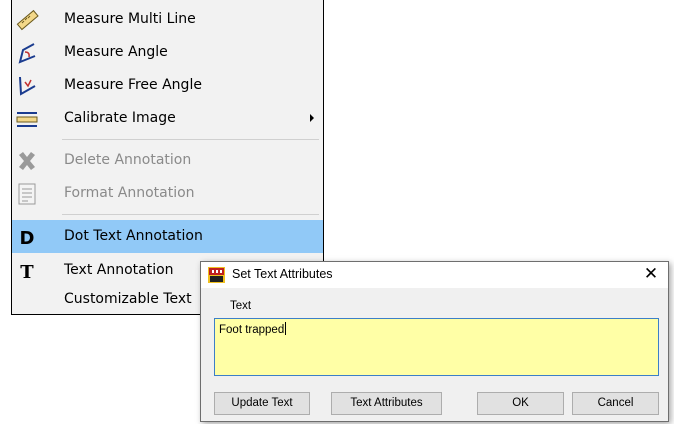  Describe the element at coordinates (27, 53) in the screenshot. I see `angle-icon` at that location.